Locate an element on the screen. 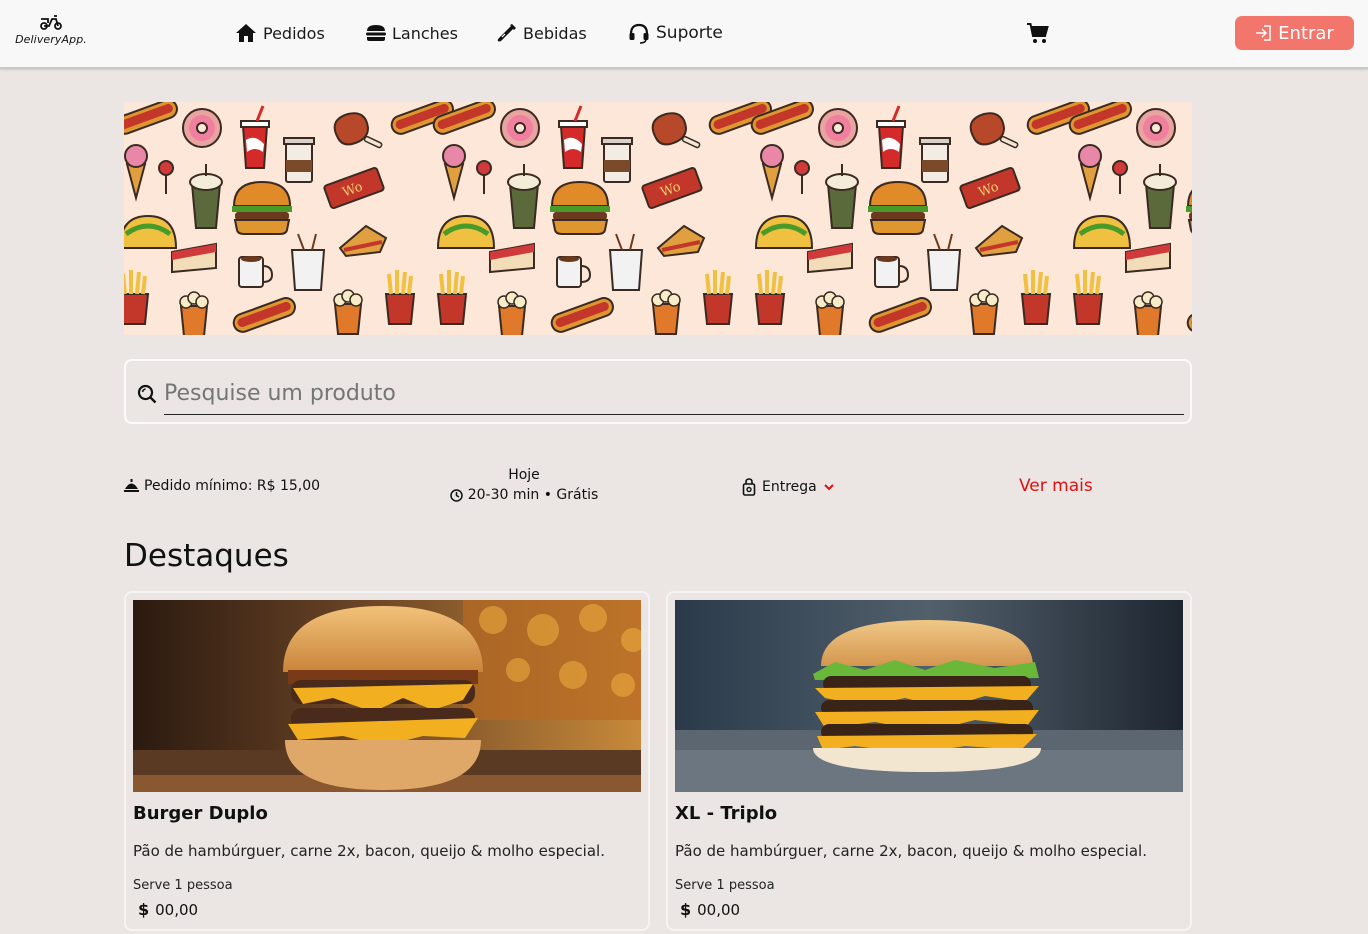 This screenshot has width=1368, height=934. nav-lanches: Lanches is located at coordinates (412, 33).